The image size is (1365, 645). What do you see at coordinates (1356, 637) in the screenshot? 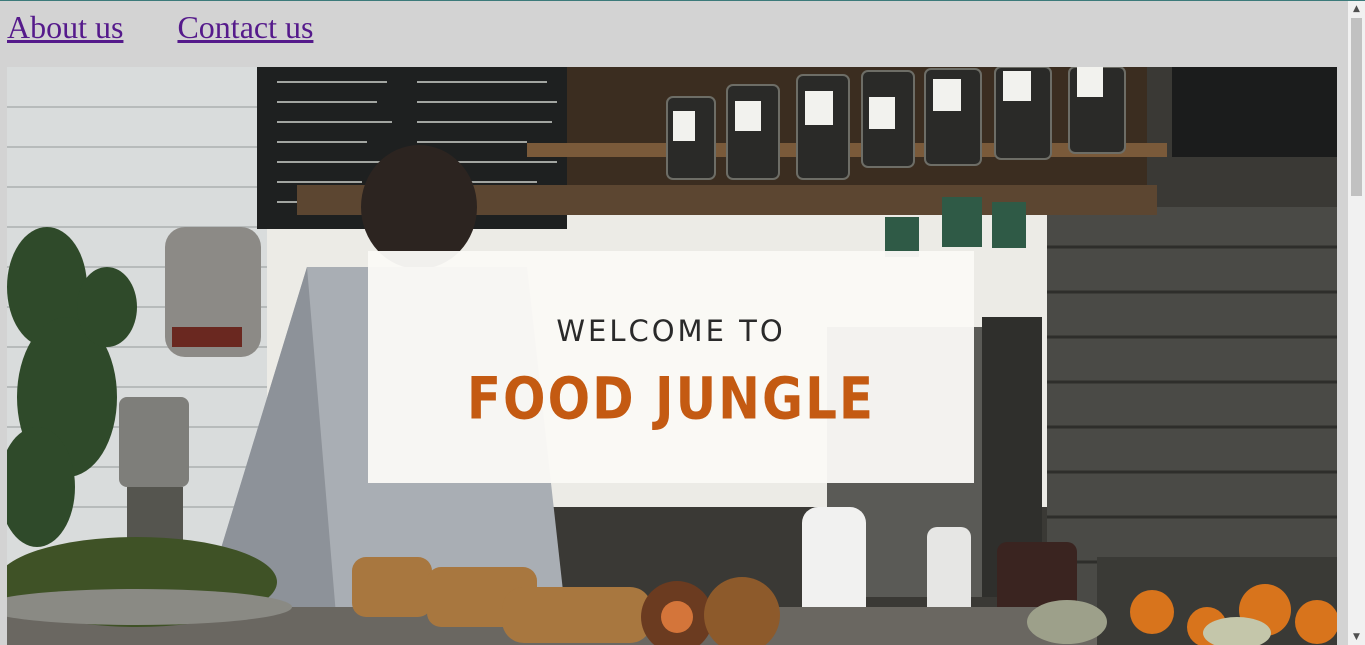
I see `triangle-down-icon: ▼` at bounding box center [1356, 637].